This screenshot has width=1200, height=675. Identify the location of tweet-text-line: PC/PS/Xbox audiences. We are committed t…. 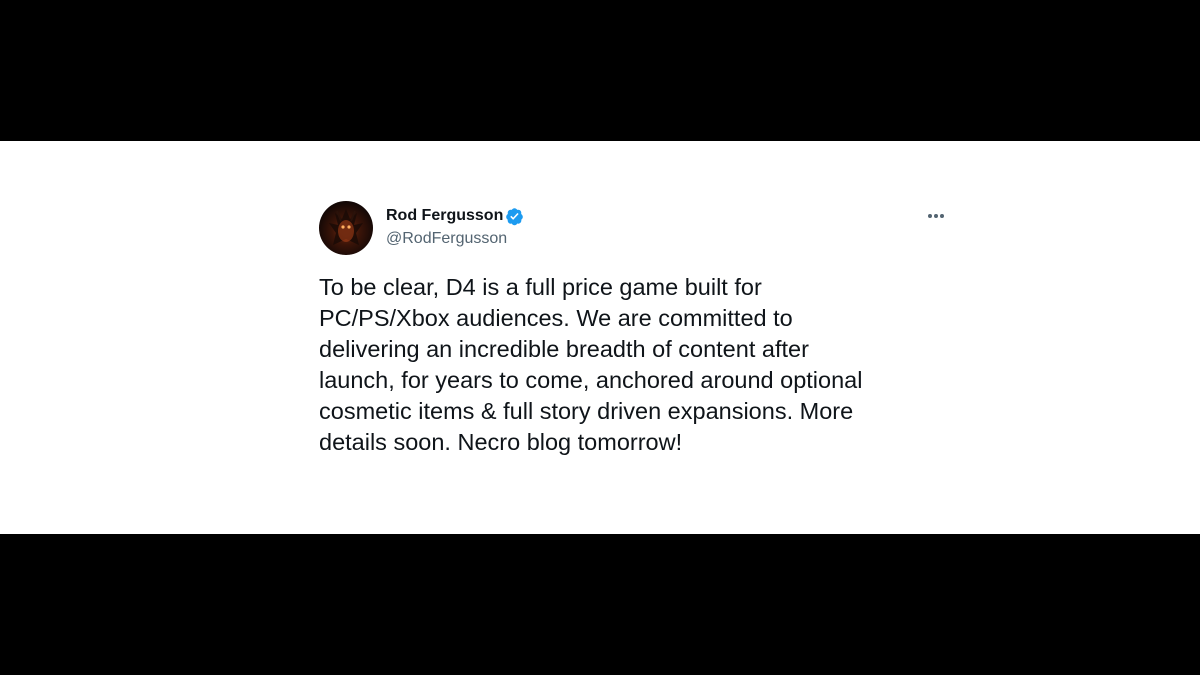
(556, 318).